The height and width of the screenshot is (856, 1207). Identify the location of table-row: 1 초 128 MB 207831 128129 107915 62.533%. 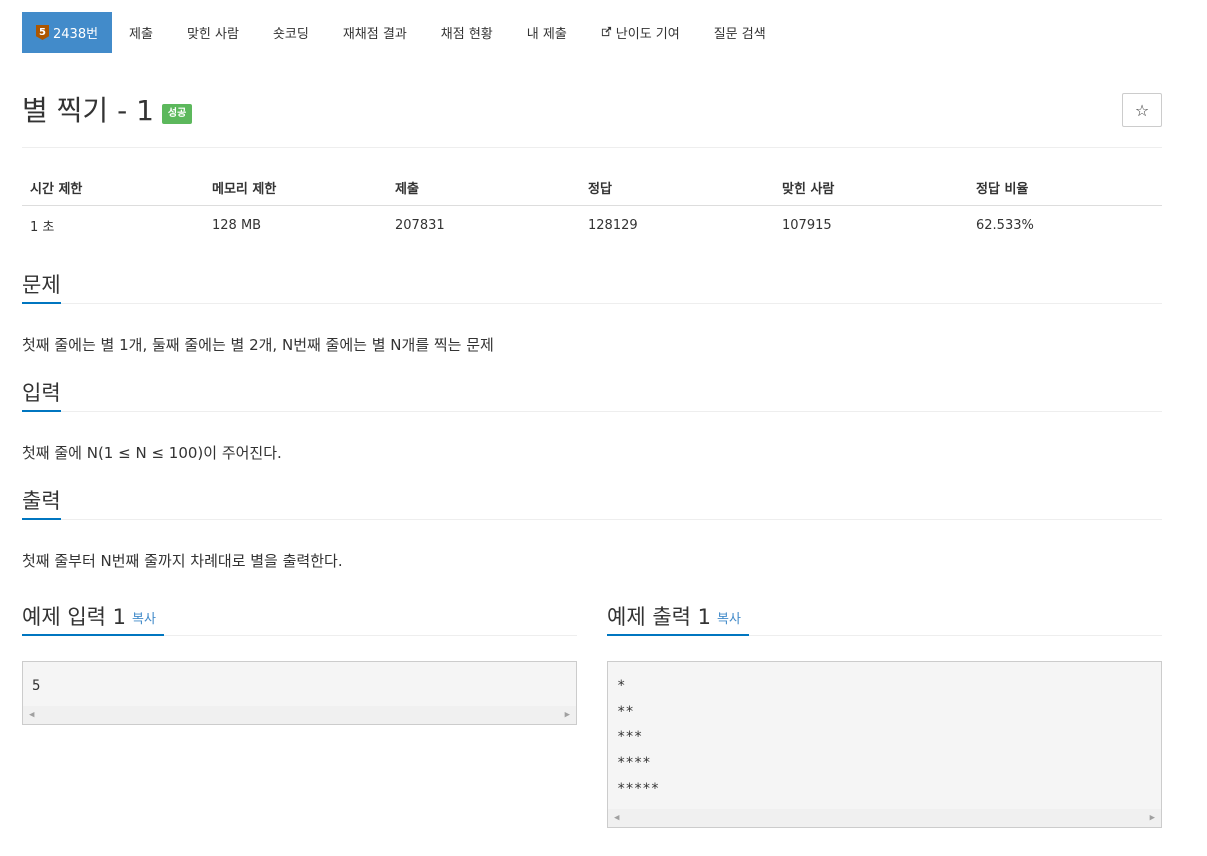
(592, 226).